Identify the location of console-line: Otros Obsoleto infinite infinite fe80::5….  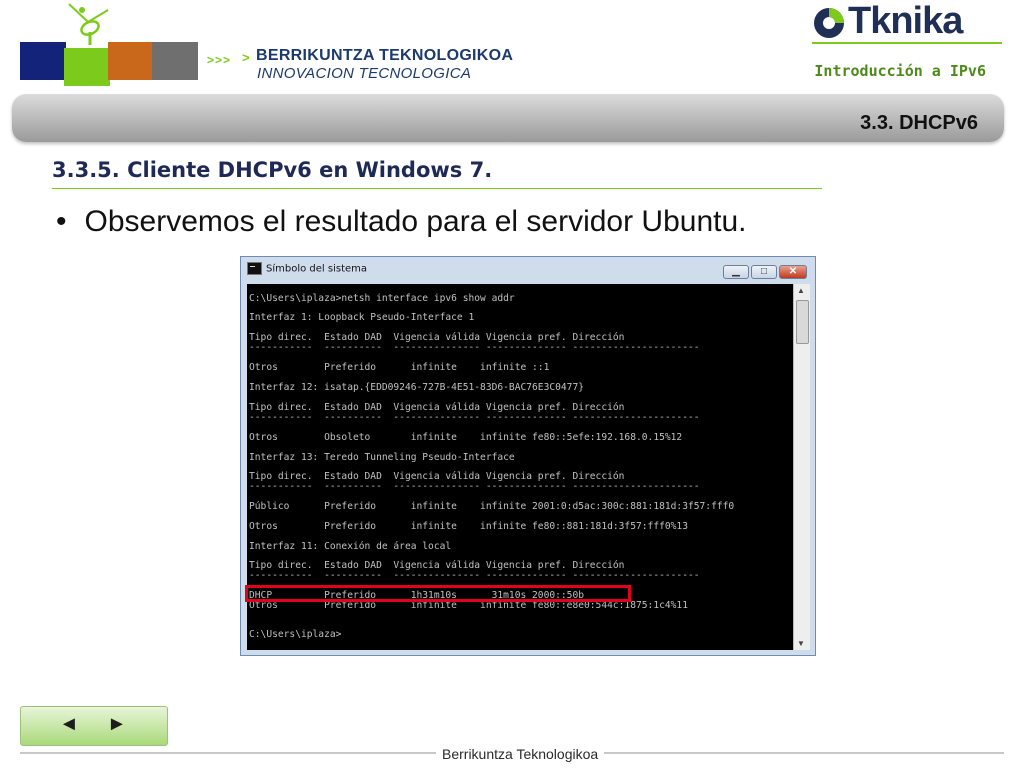
(466, 437).